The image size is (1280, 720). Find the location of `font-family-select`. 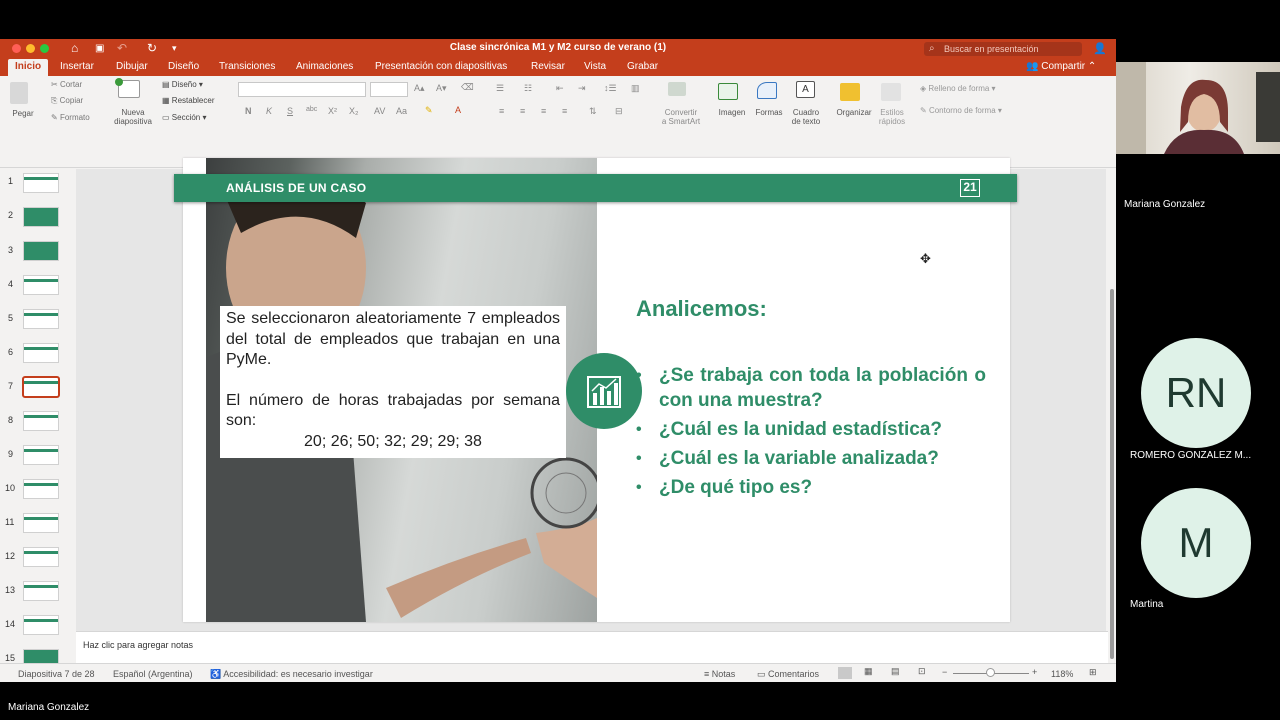

font-family-select is located at coordinates (302, 89).